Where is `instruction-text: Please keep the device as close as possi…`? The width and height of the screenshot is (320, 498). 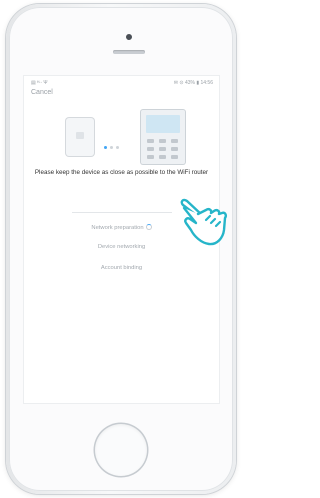
instruction-text: Please keep the device as close as possi… is located at coordinates (121, 172).